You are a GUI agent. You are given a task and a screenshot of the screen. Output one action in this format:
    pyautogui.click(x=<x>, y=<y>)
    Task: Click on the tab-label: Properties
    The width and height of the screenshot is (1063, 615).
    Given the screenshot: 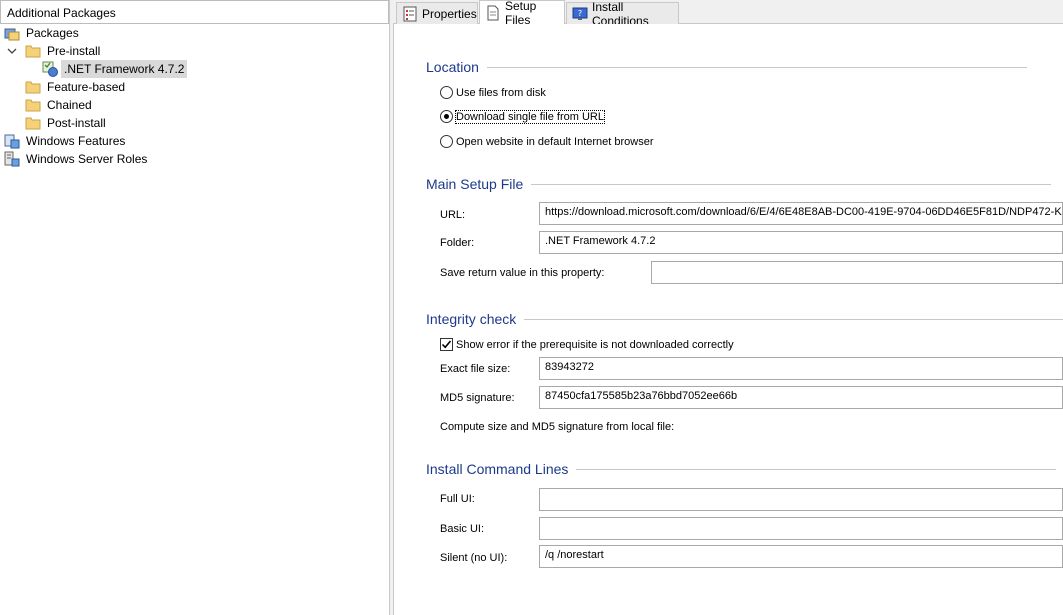 What is the action you would take?
    pyautogui.click(x=449, y=13)
    